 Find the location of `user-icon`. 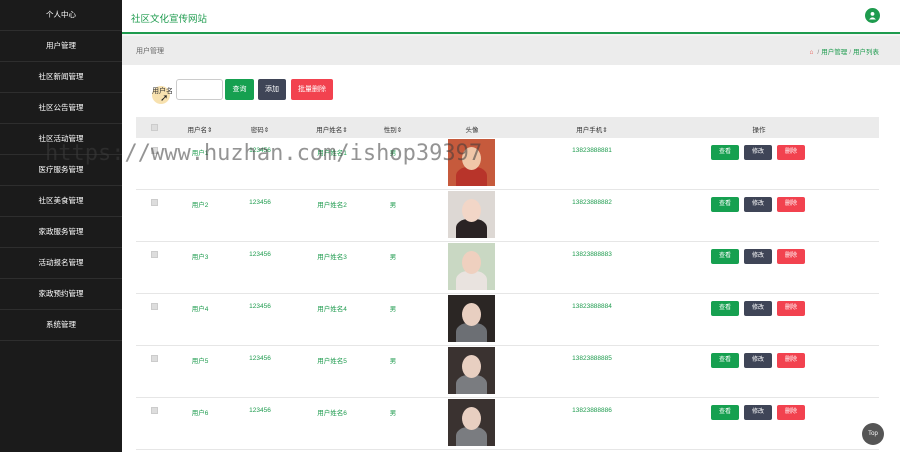

user-icon is located at coordinates (872, 15).